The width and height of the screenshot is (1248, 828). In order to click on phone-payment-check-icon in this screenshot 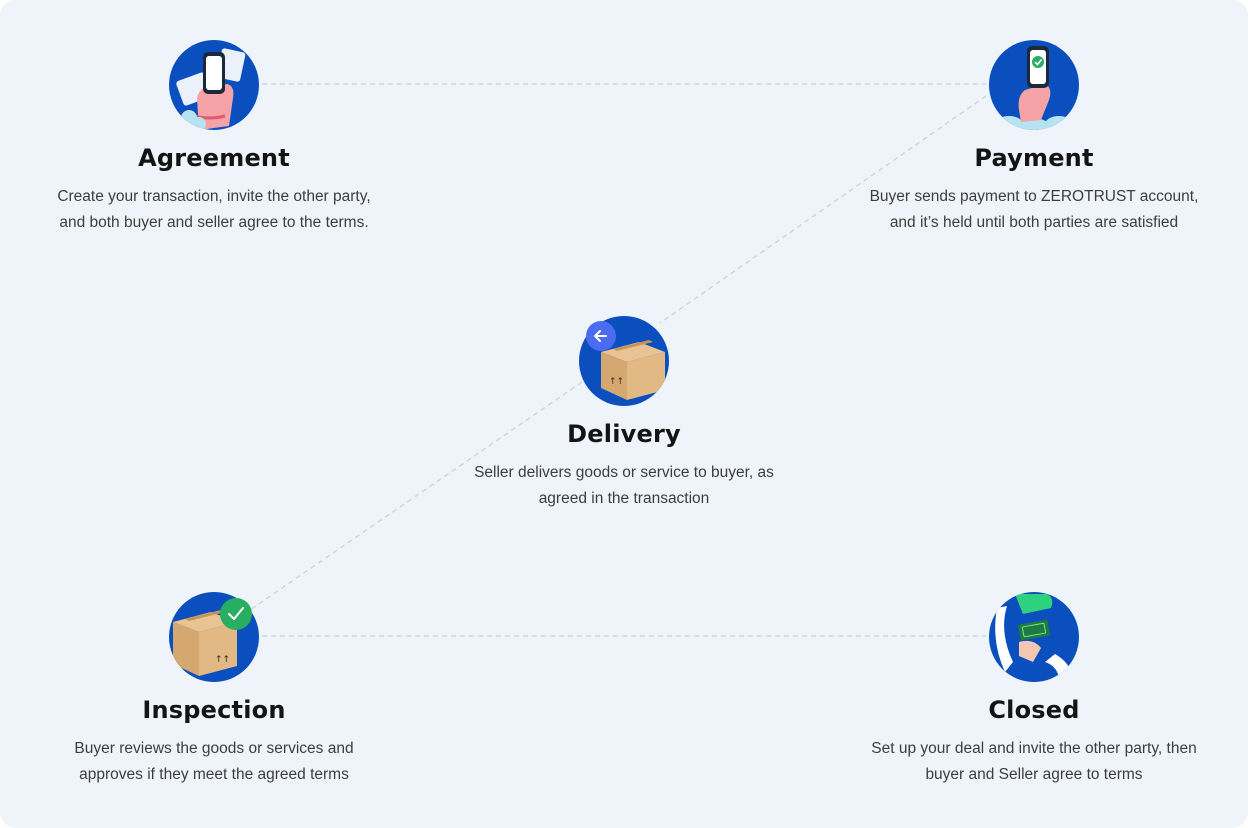, I will do `click(1034, 85)`.